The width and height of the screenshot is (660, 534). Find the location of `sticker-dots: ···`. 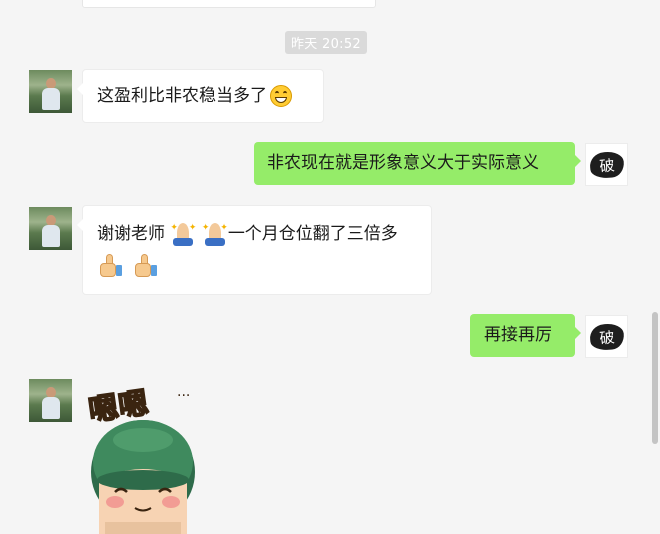

sticker-dots: ··· is located at coordinates (183, 396).